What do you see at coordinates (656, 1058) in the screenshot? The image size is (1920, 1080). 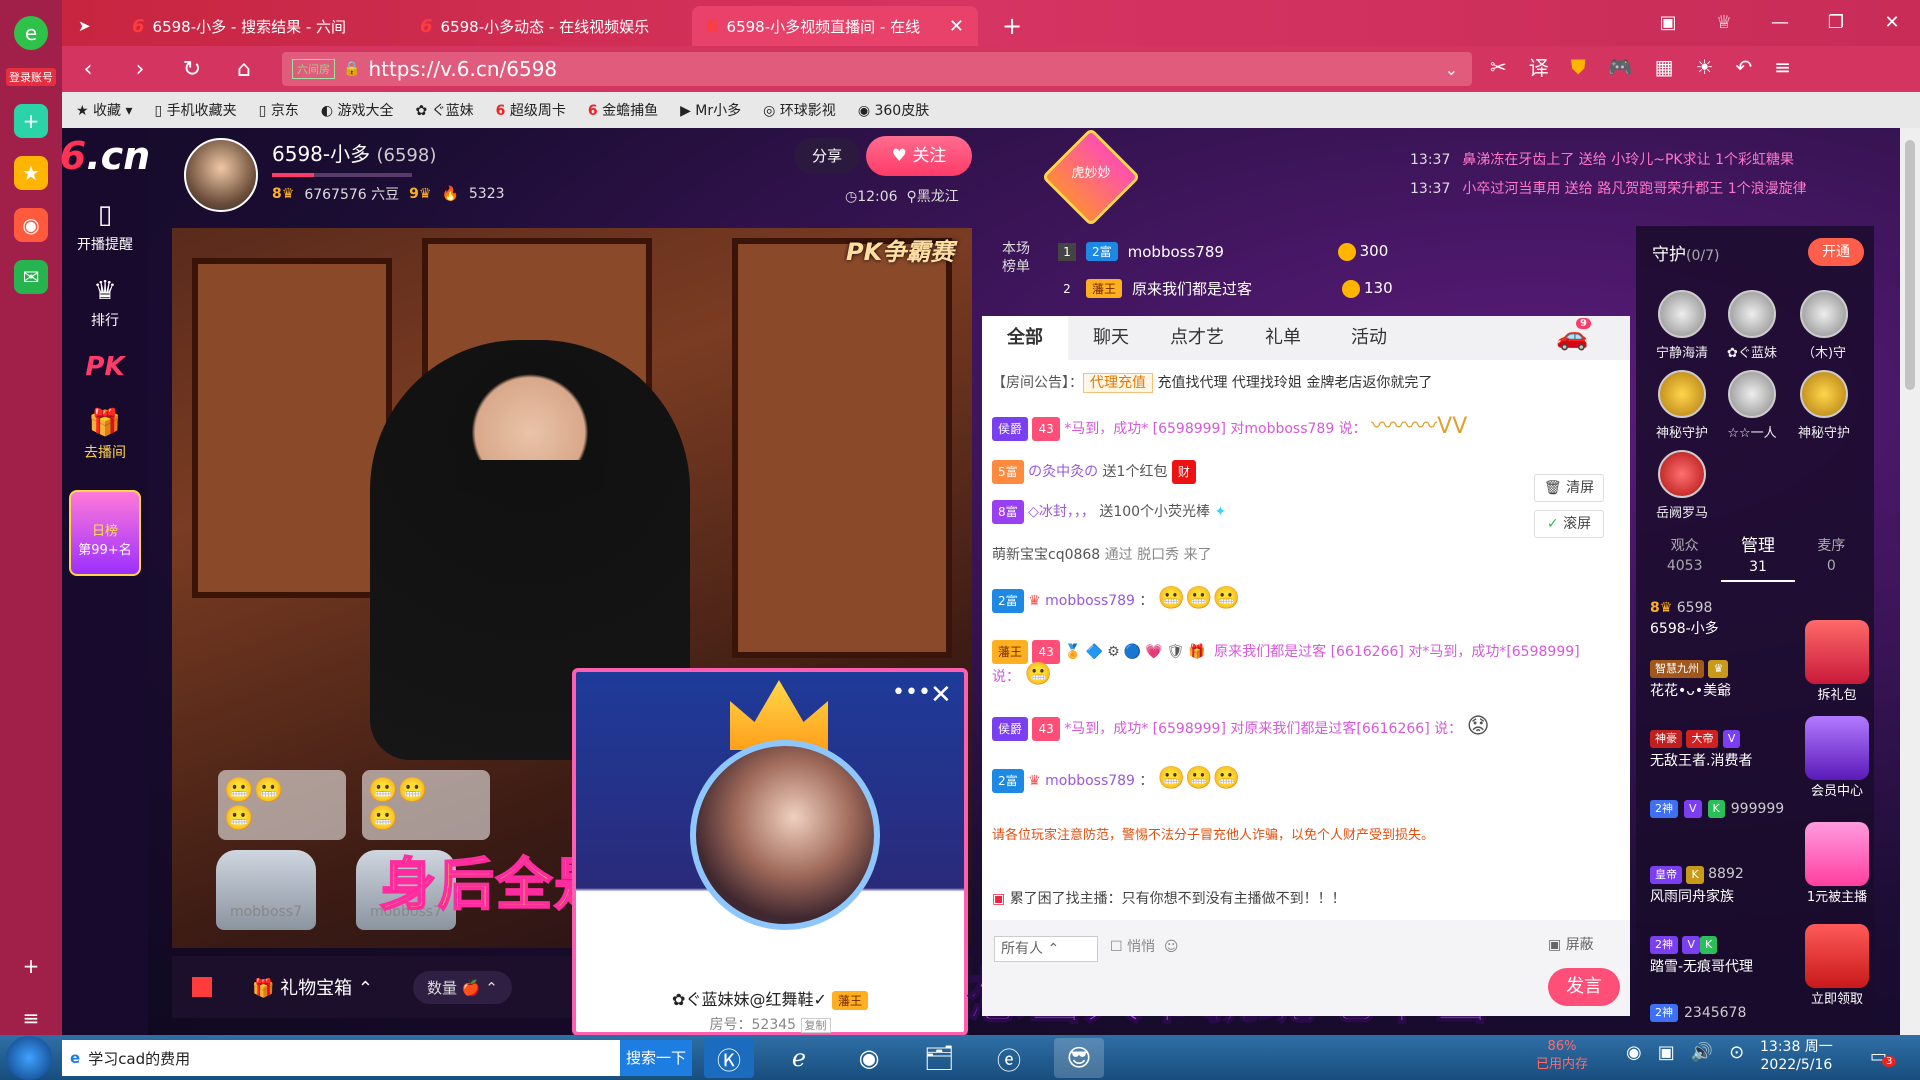 I see `taskbar-search-button: 搜索一下` at bounding box center [656, 1058].